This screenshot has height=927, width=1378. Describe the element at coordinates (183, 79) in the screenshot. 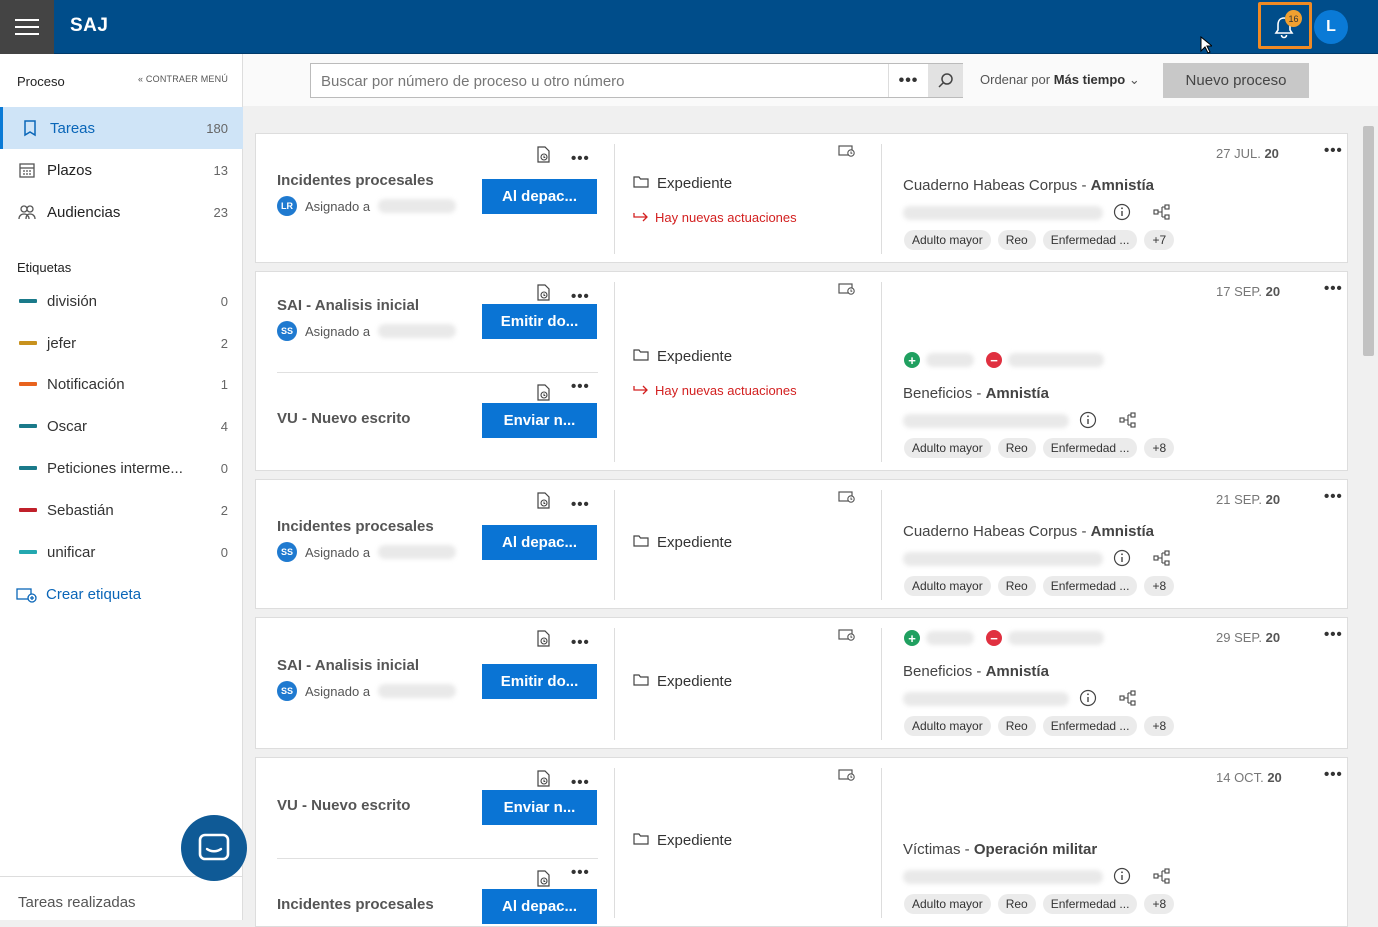

I see `collapse-menu-button: « CONTRAER MENÚ` at that location.